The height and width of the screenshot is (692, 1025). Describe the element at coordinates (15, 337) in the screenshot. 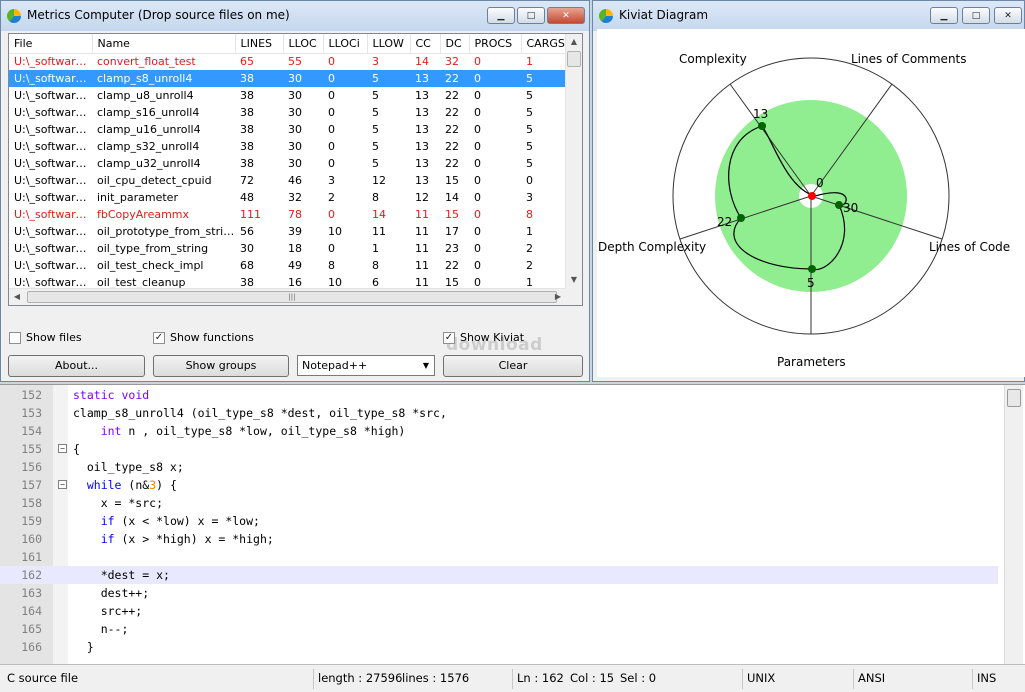

I see `checkbox-box` at that location.